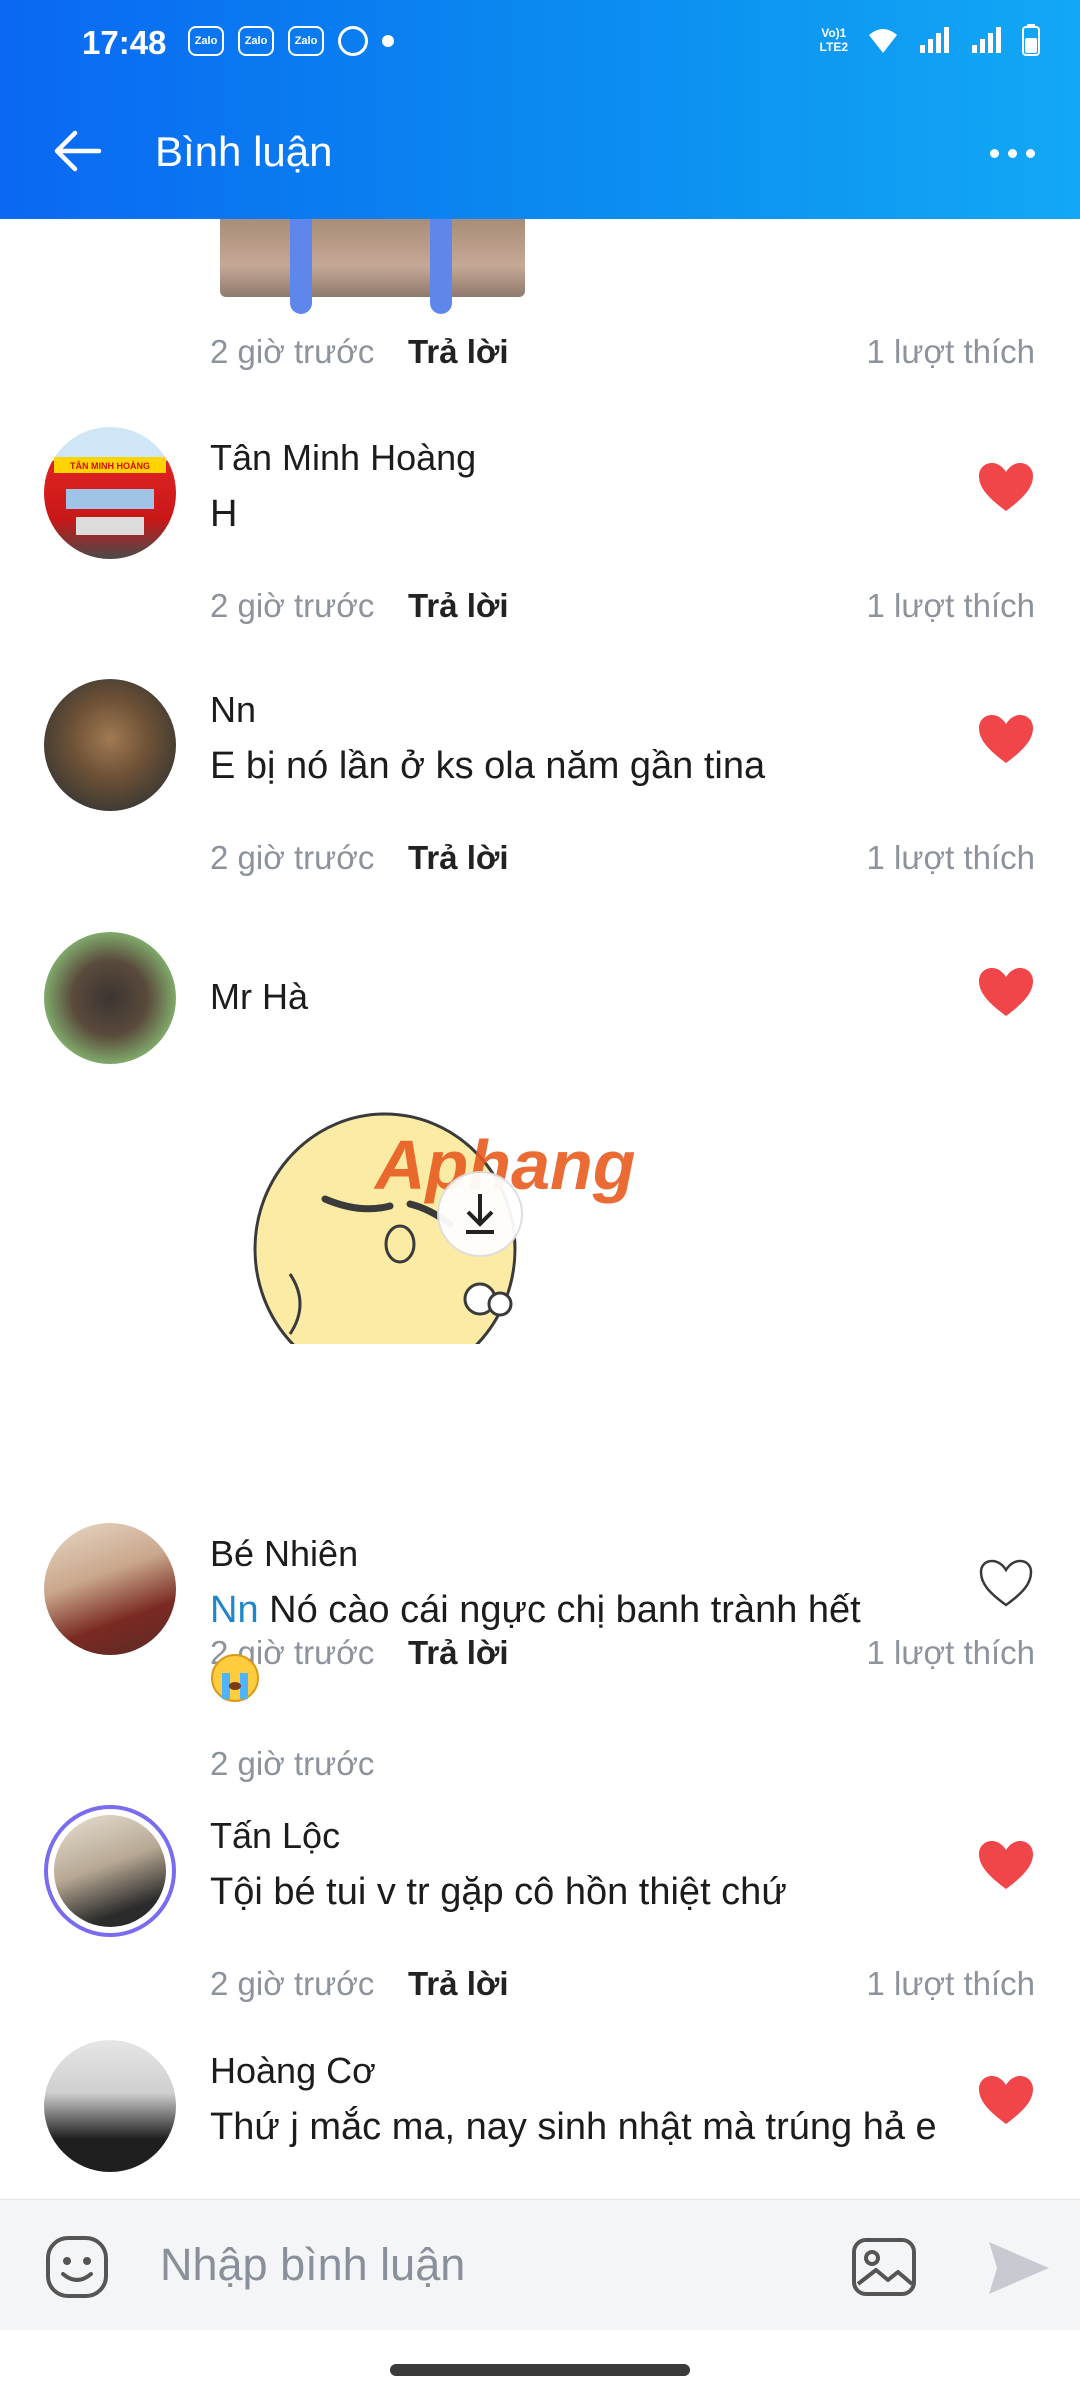  What do you see at coordinates (275, 1836) in the screenshot?
I see `comment-author: Tấn Lộc` at bounding box center [275, 1836].